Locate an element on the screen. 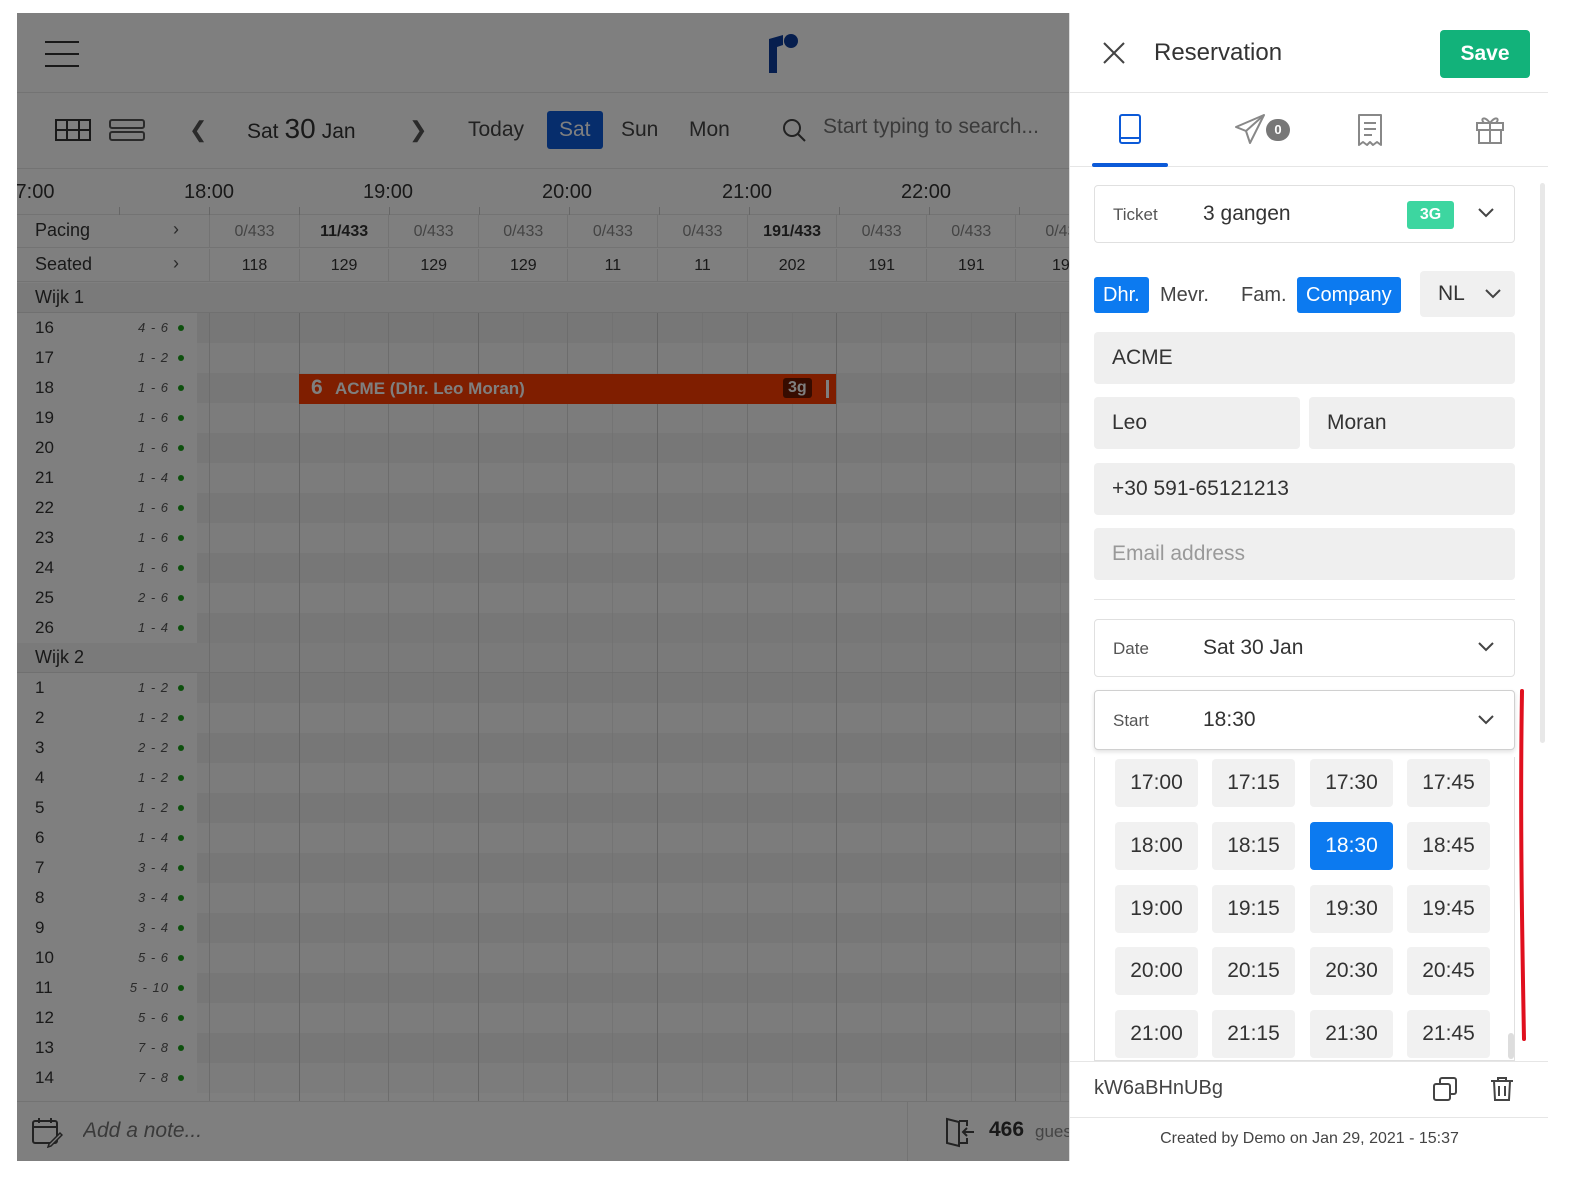 The width and height of the screenshot is (1574, 1182). menu-icon is located at coordinates (62, 54).